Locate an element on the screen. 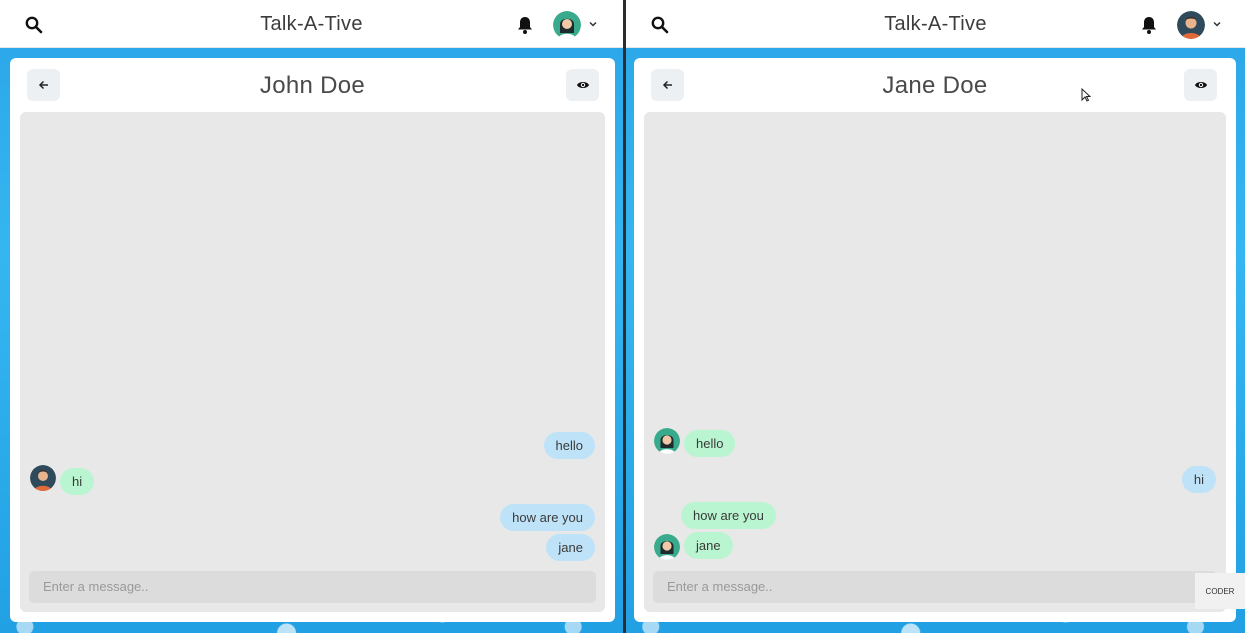 The width and height of the screenshot is (1245, 633). chat-header-name: John Doe is located at coordinates (312, 85).